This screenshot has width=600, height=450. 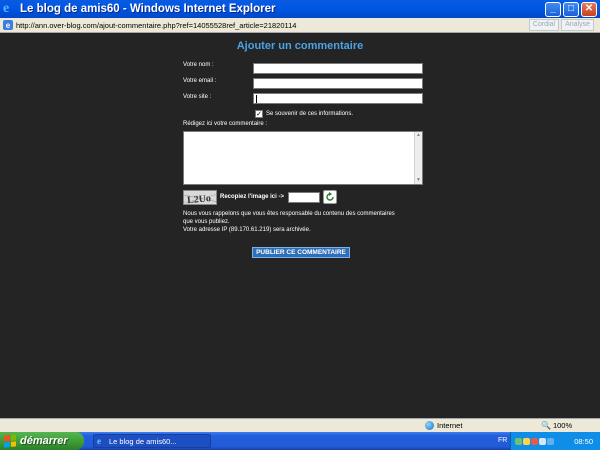 I want to click on captcha-image: L2Uo, so click(x=200, y=197).